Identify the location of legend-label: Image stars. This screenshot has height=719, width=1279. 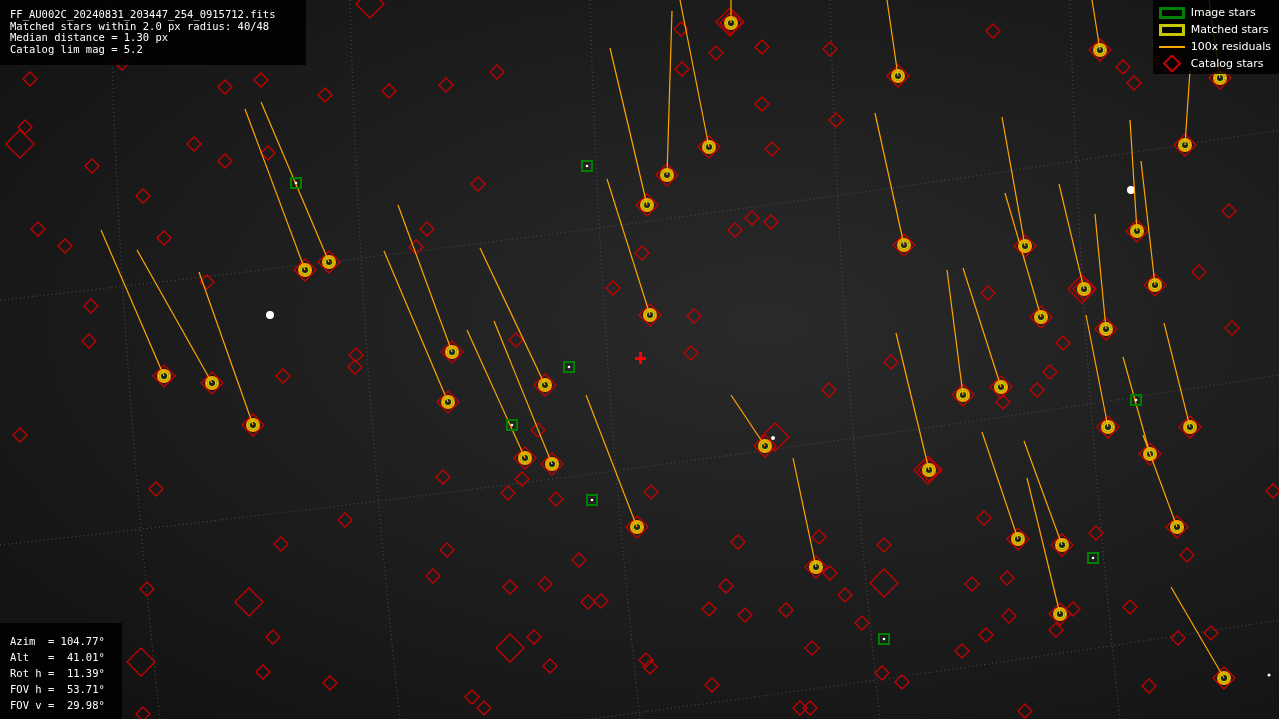
(1223, 12).